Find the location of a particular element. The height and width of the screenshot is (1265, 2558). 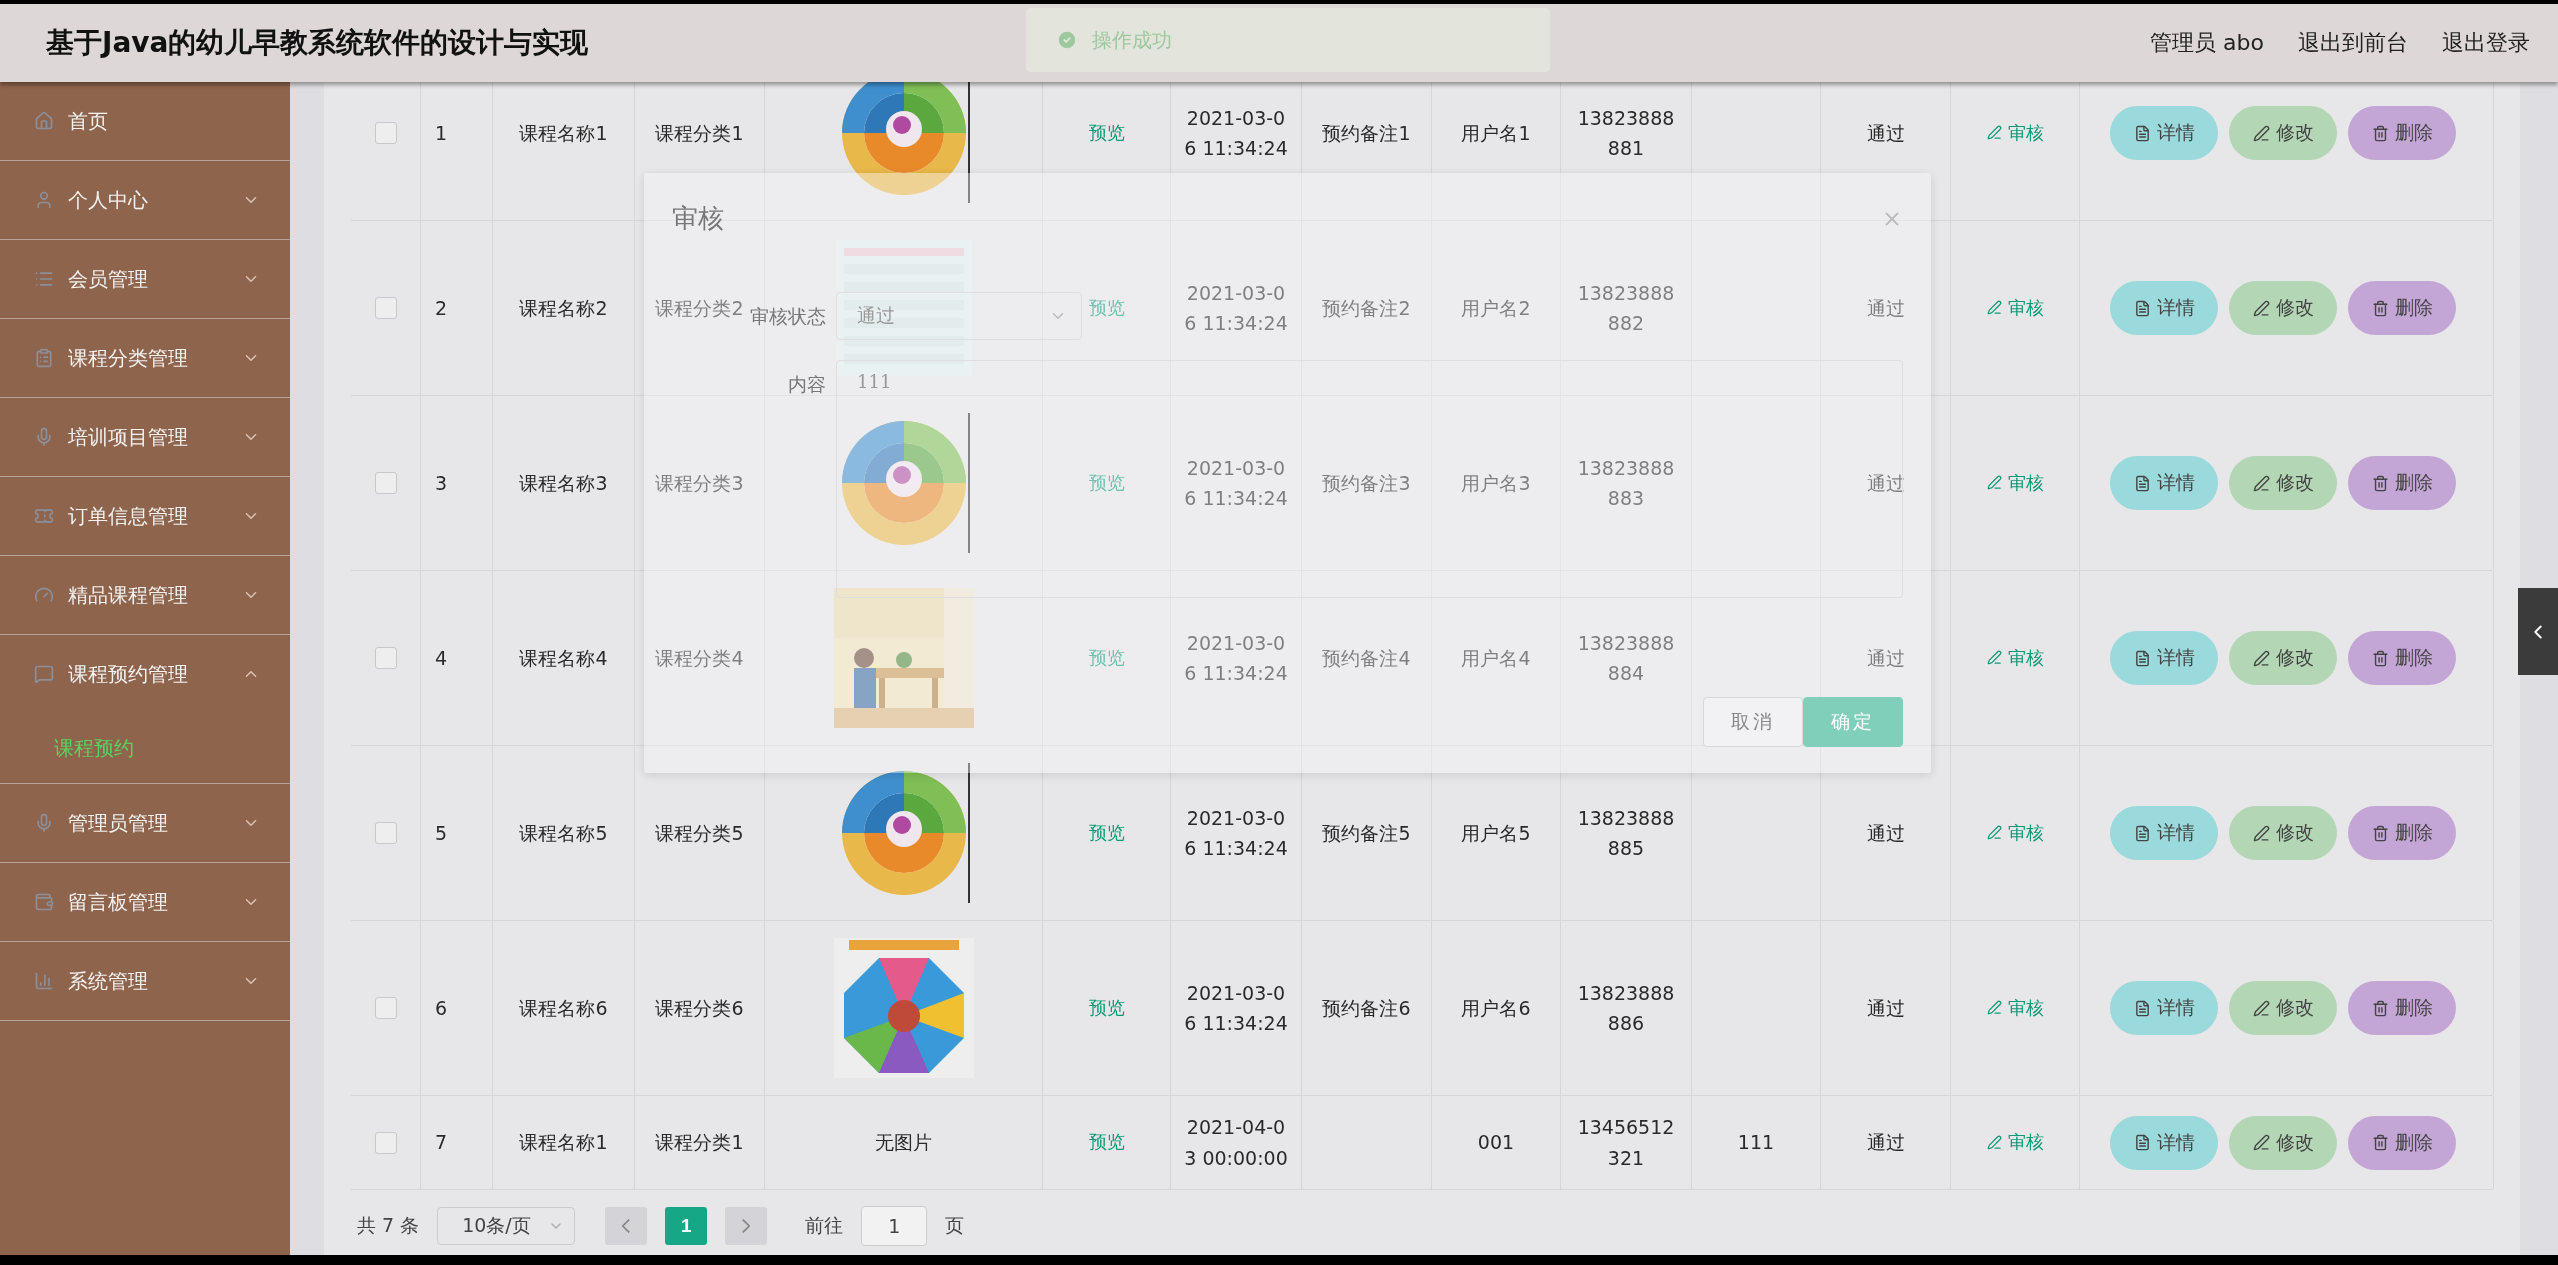

table-cell-text: 课程分类5 is located at coordinates (699, 833).